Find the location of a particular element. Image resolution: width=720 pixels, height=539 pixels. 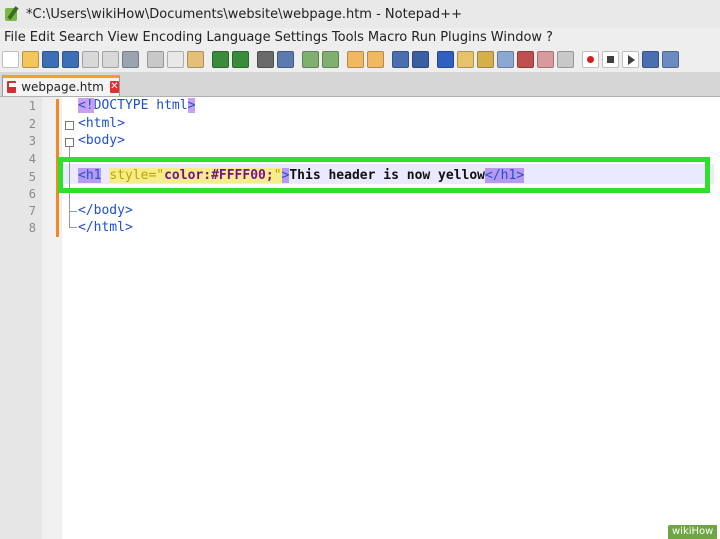

redo-icon is located at coordinates (240, 59).